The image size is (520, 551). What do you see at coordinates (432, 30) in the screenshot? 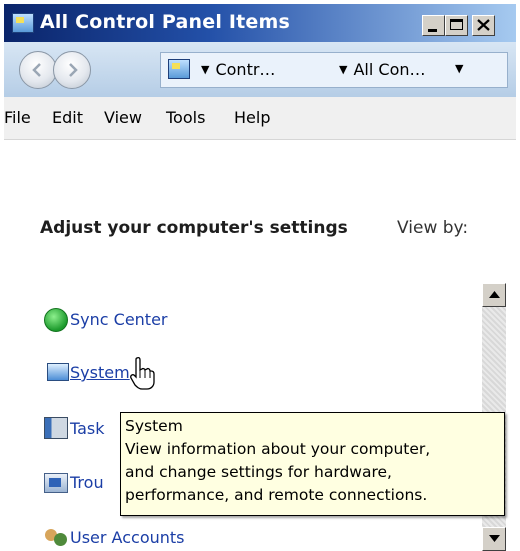
I see `minimize-icon` at bounding box center [432, 30].